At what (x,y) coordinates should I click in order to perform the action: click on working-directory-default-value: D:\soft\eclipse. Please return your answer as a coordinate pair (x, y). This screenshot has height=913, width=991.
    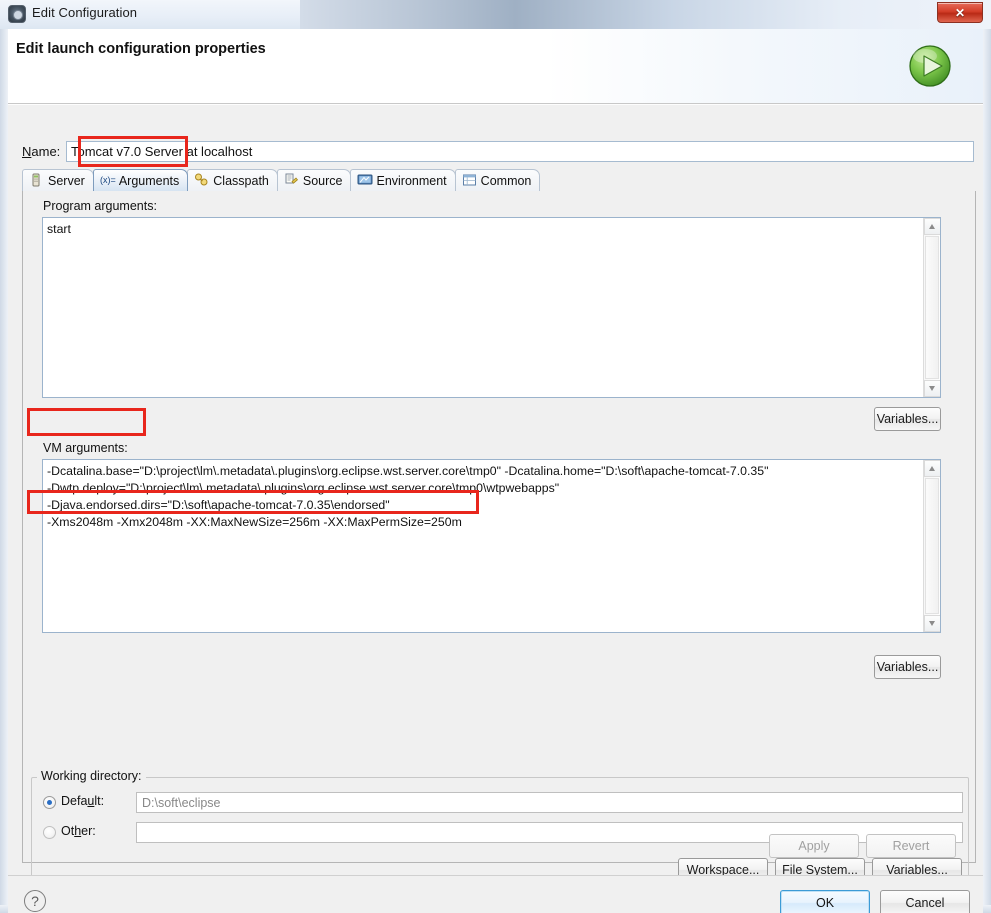
    Looking at the image, I should click on (181, 802).